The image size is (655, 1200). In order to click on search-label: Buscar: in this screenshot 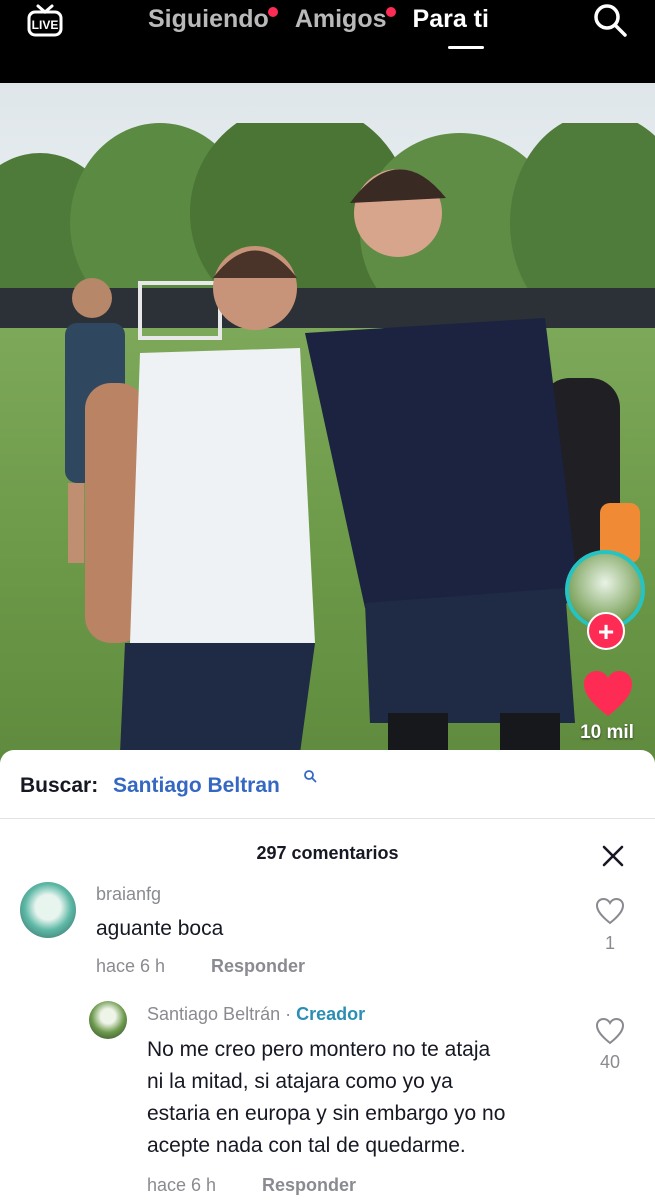, I will do `click(59, 785)`.